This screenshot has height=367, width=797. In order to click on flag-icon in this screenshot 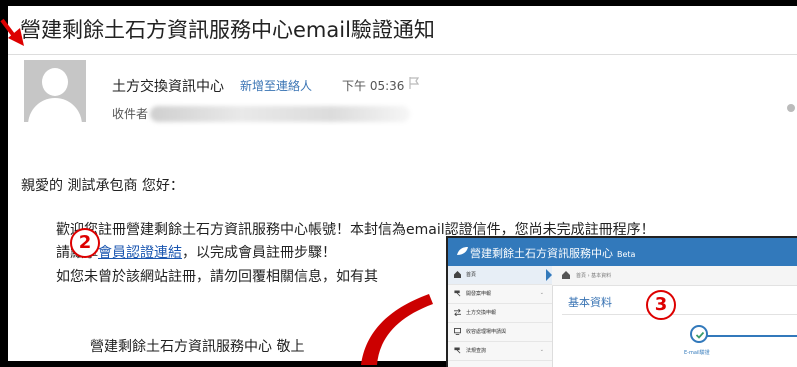, I will do `click(414, 83)`.